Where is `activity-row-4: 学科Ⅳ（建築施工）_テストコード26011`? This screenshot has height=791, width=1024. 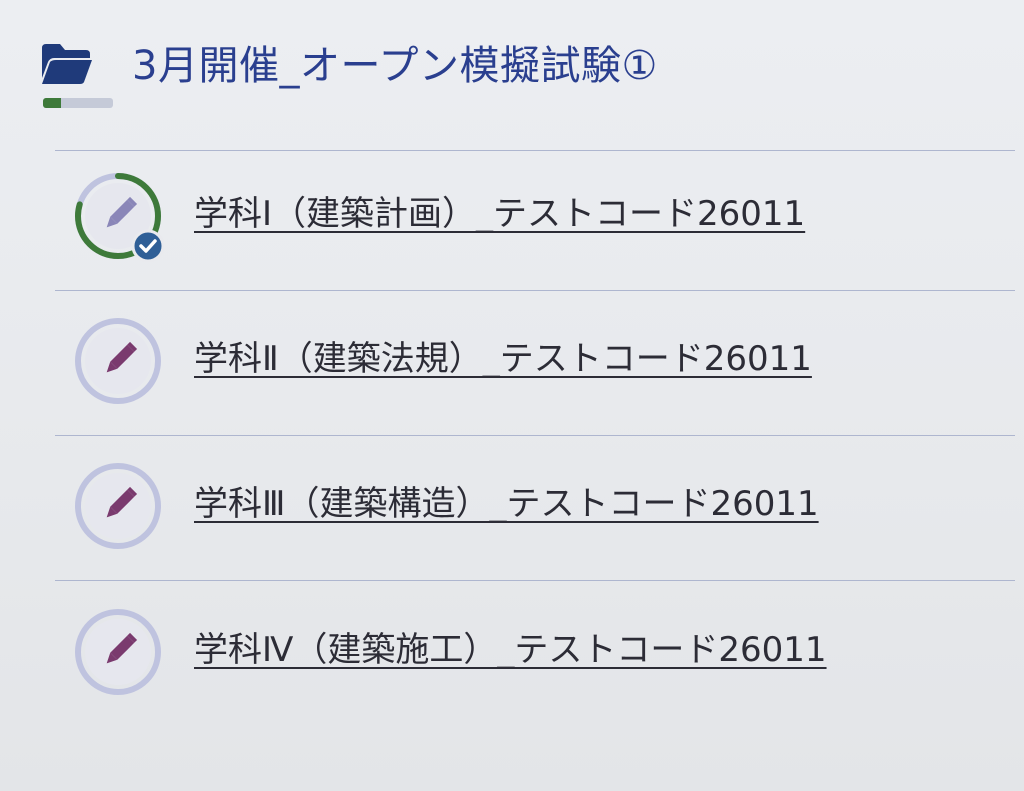 activity-row-4: 学科Ⅳ（建築施工）_テストコード26011 is located at coordinates (532, 654).